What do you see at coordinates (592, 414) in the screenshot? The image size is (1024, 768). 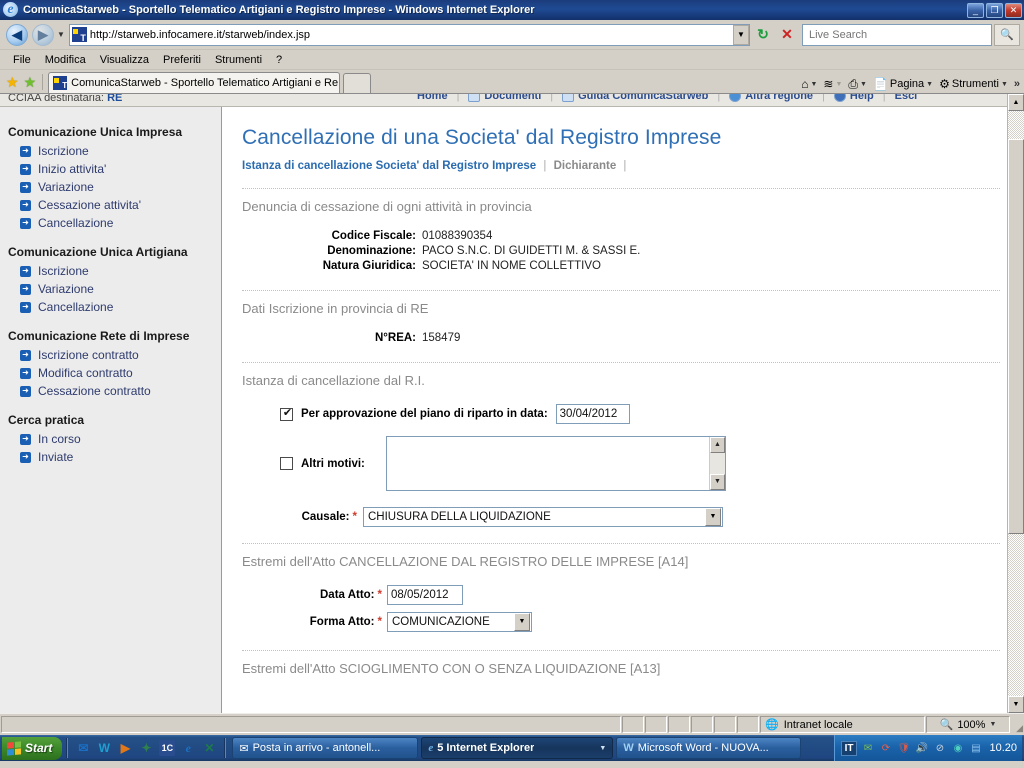 I see `input-data-riparto: 30/04/2012` at bounding box center [592, 414].